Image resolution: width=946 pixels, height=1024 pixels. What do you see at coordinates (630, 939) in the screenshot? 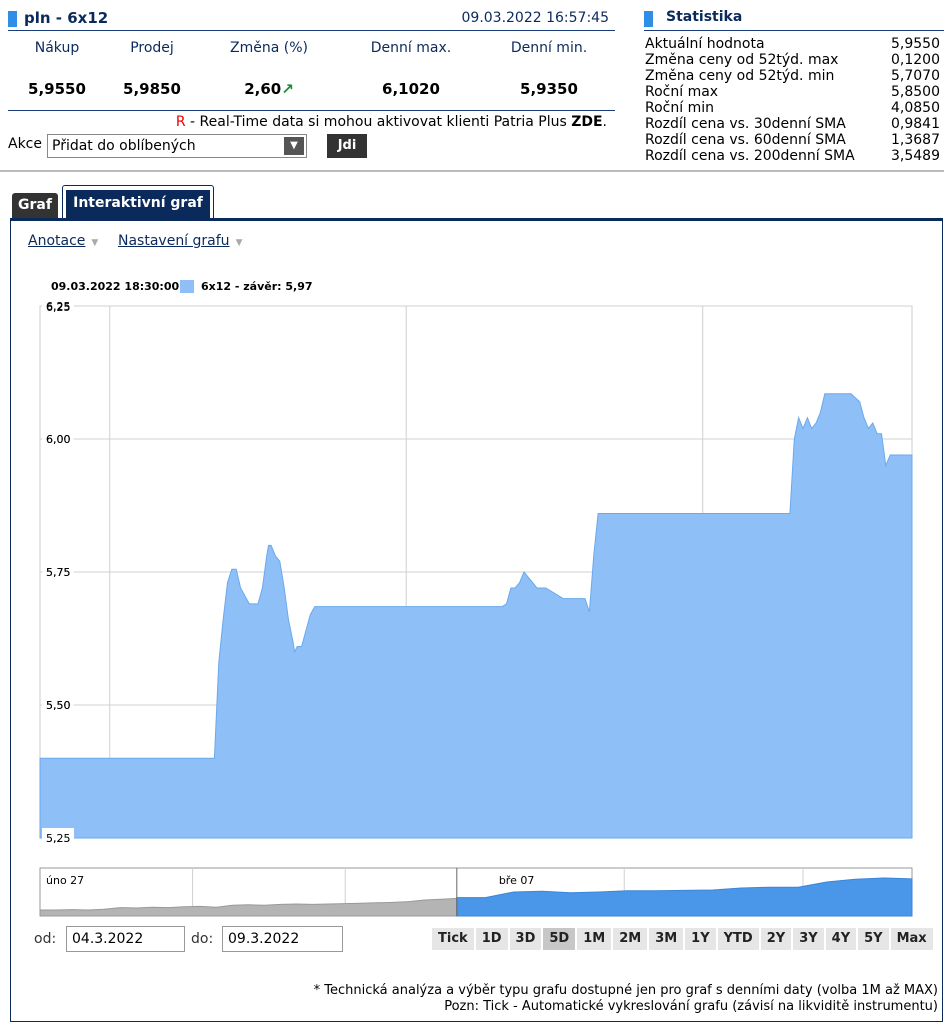
I see `range-button-2m: 2M` at bounding box center [630, 939].